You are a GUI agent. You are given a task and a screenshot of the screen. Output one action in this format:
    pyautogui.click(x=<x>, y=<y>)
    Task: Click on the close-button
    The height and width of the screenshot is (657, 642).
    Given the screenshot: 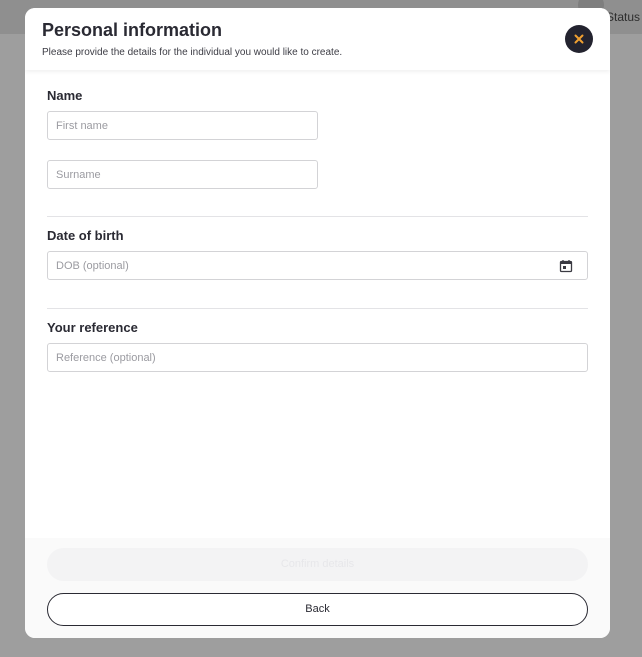 What is the action you would take?
    pyautogui.click(x=579, y=39)
    